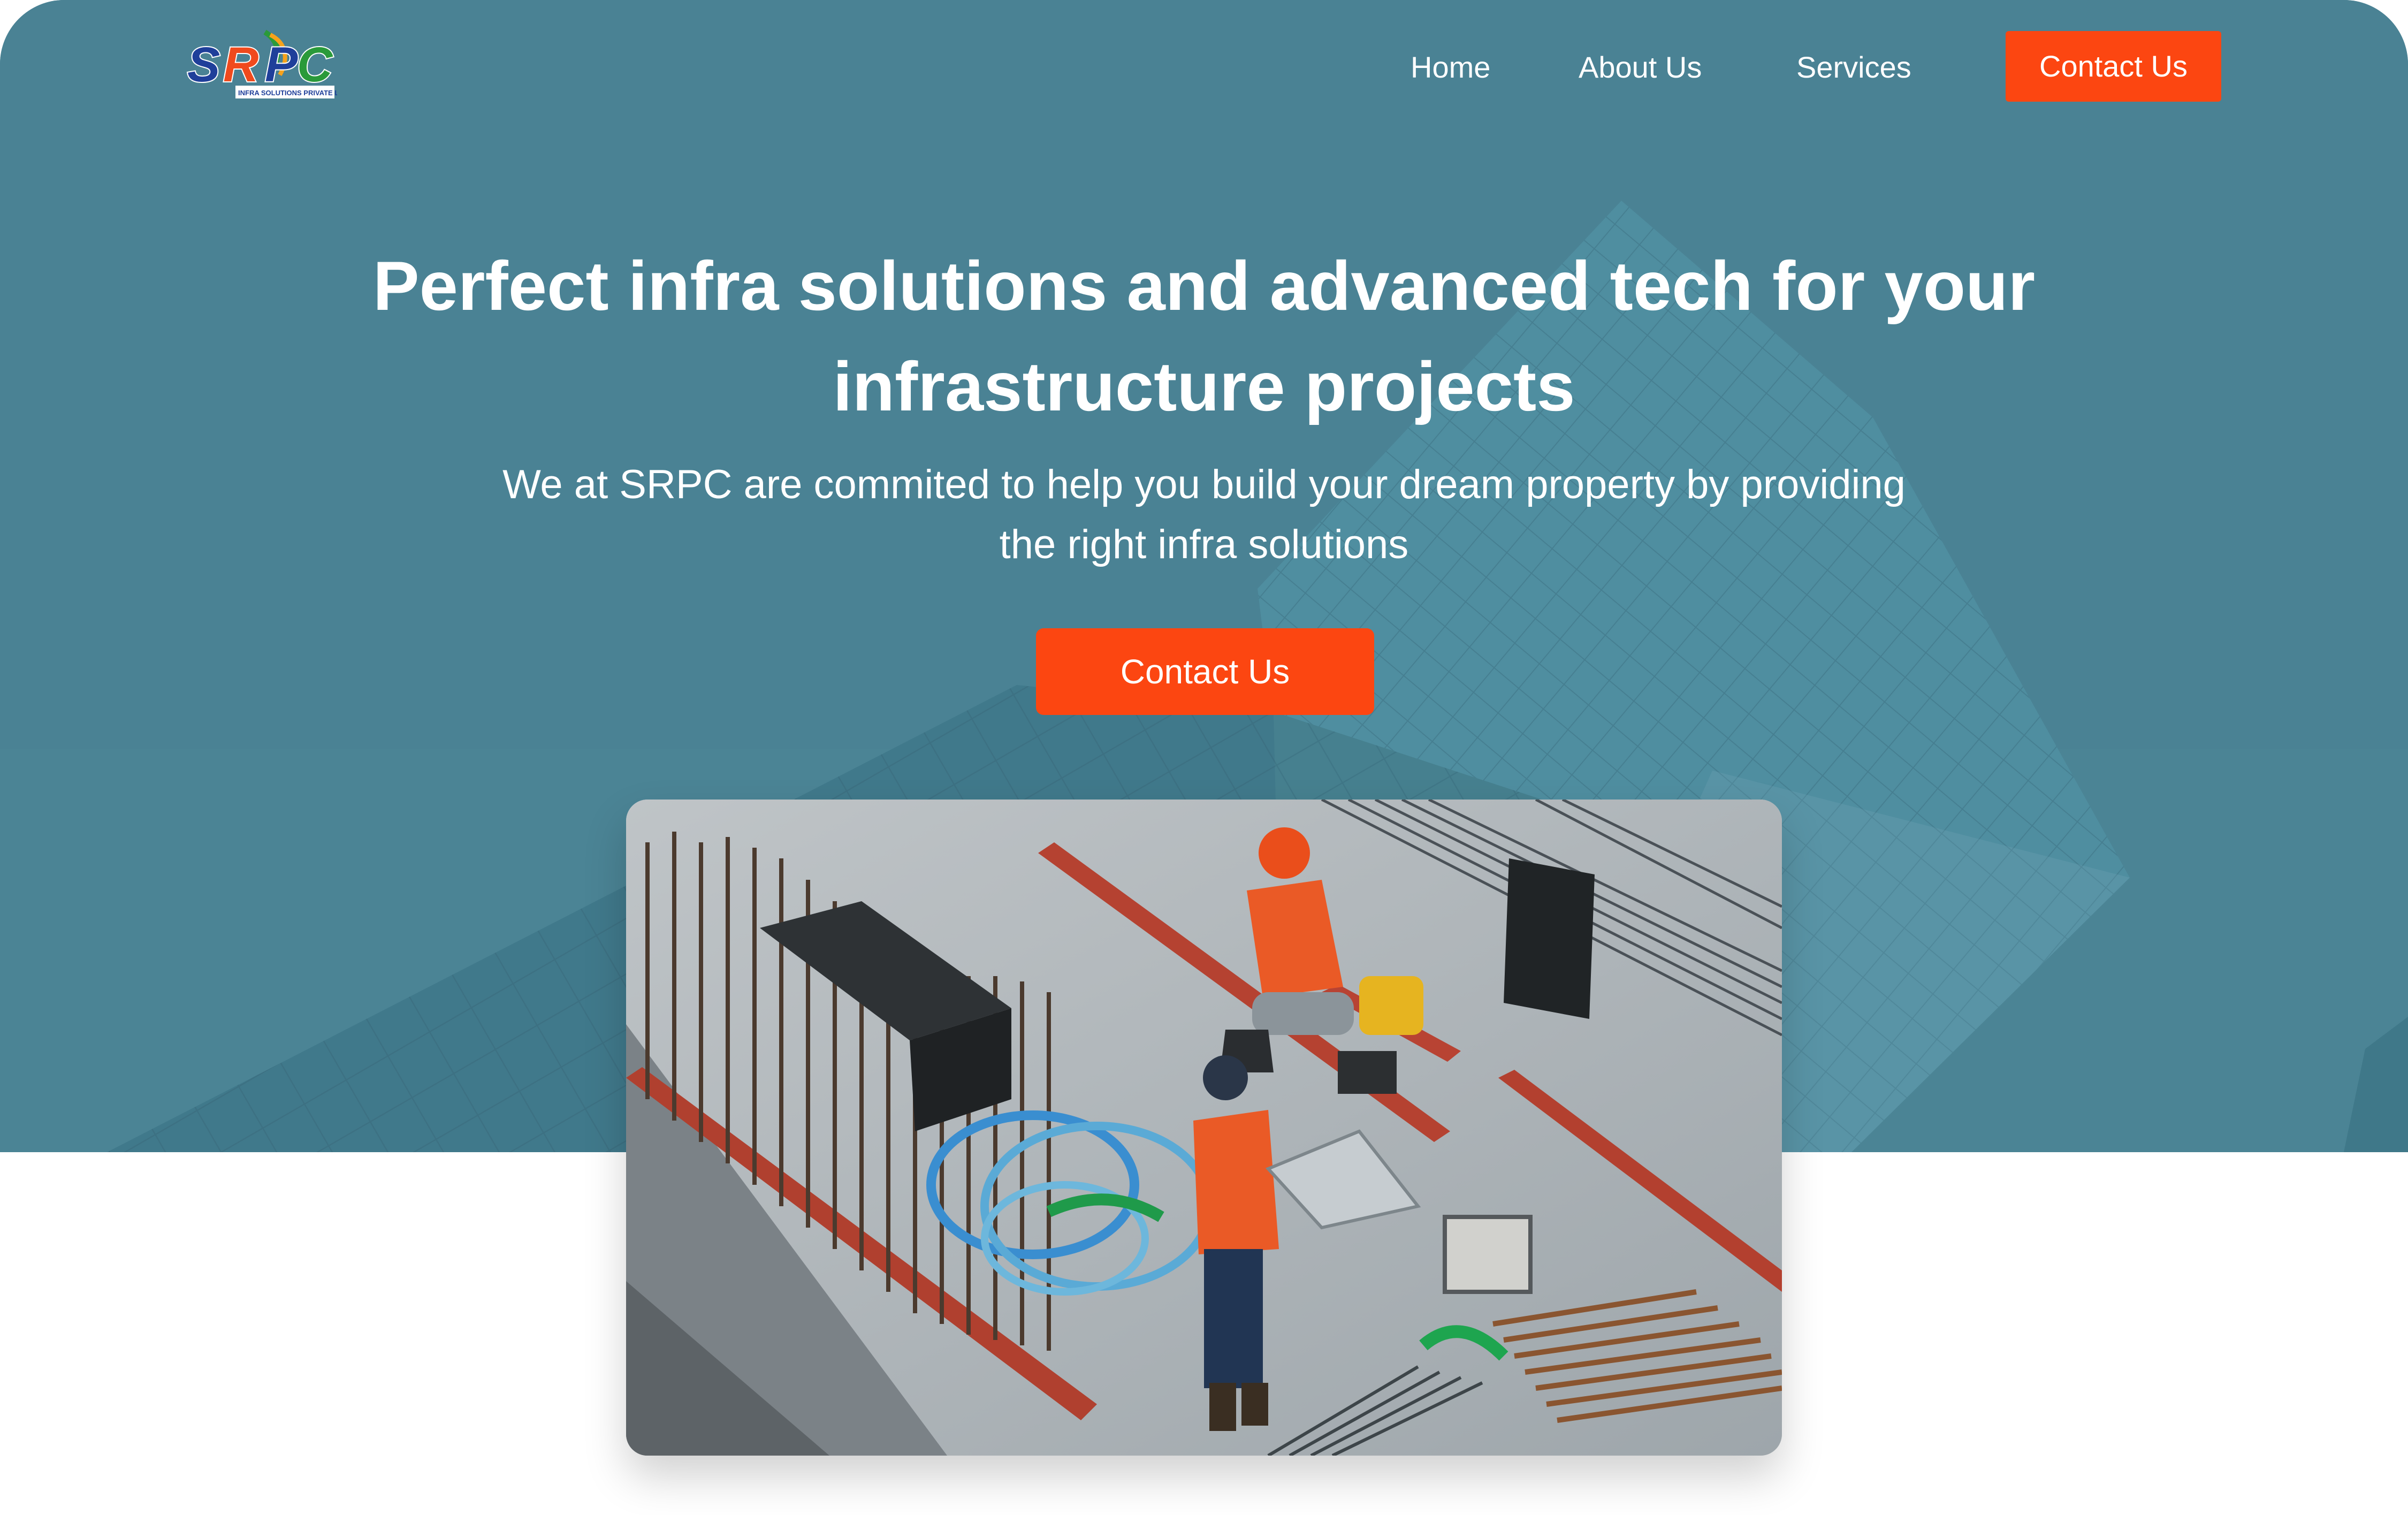 This screenshot has width=2408, height=1515. Describe the element at coordinates (281, 64) in the screenshot. I see `svg-text: P` at that location.